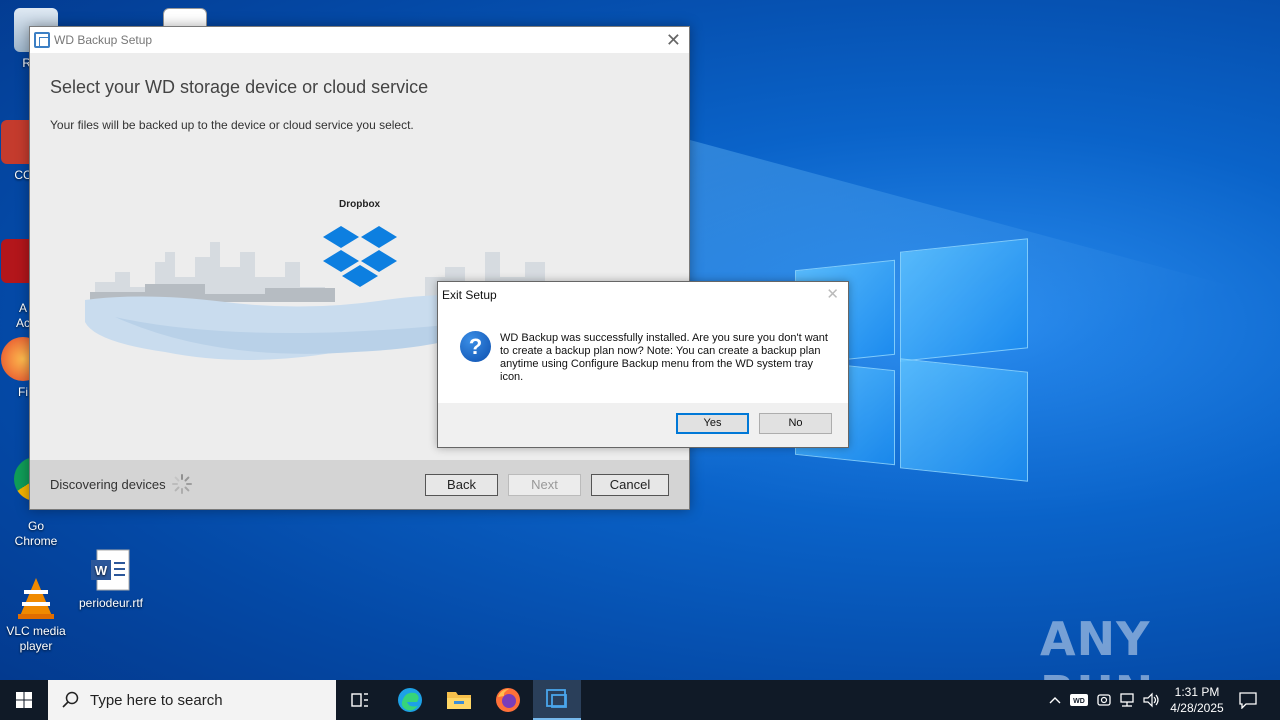 This screenshot has height=720, width=1280. What do you see at coordinates (182, 484) in the screenshot?
I see `loading-spinner-icon` at bounding box center [182, 484].